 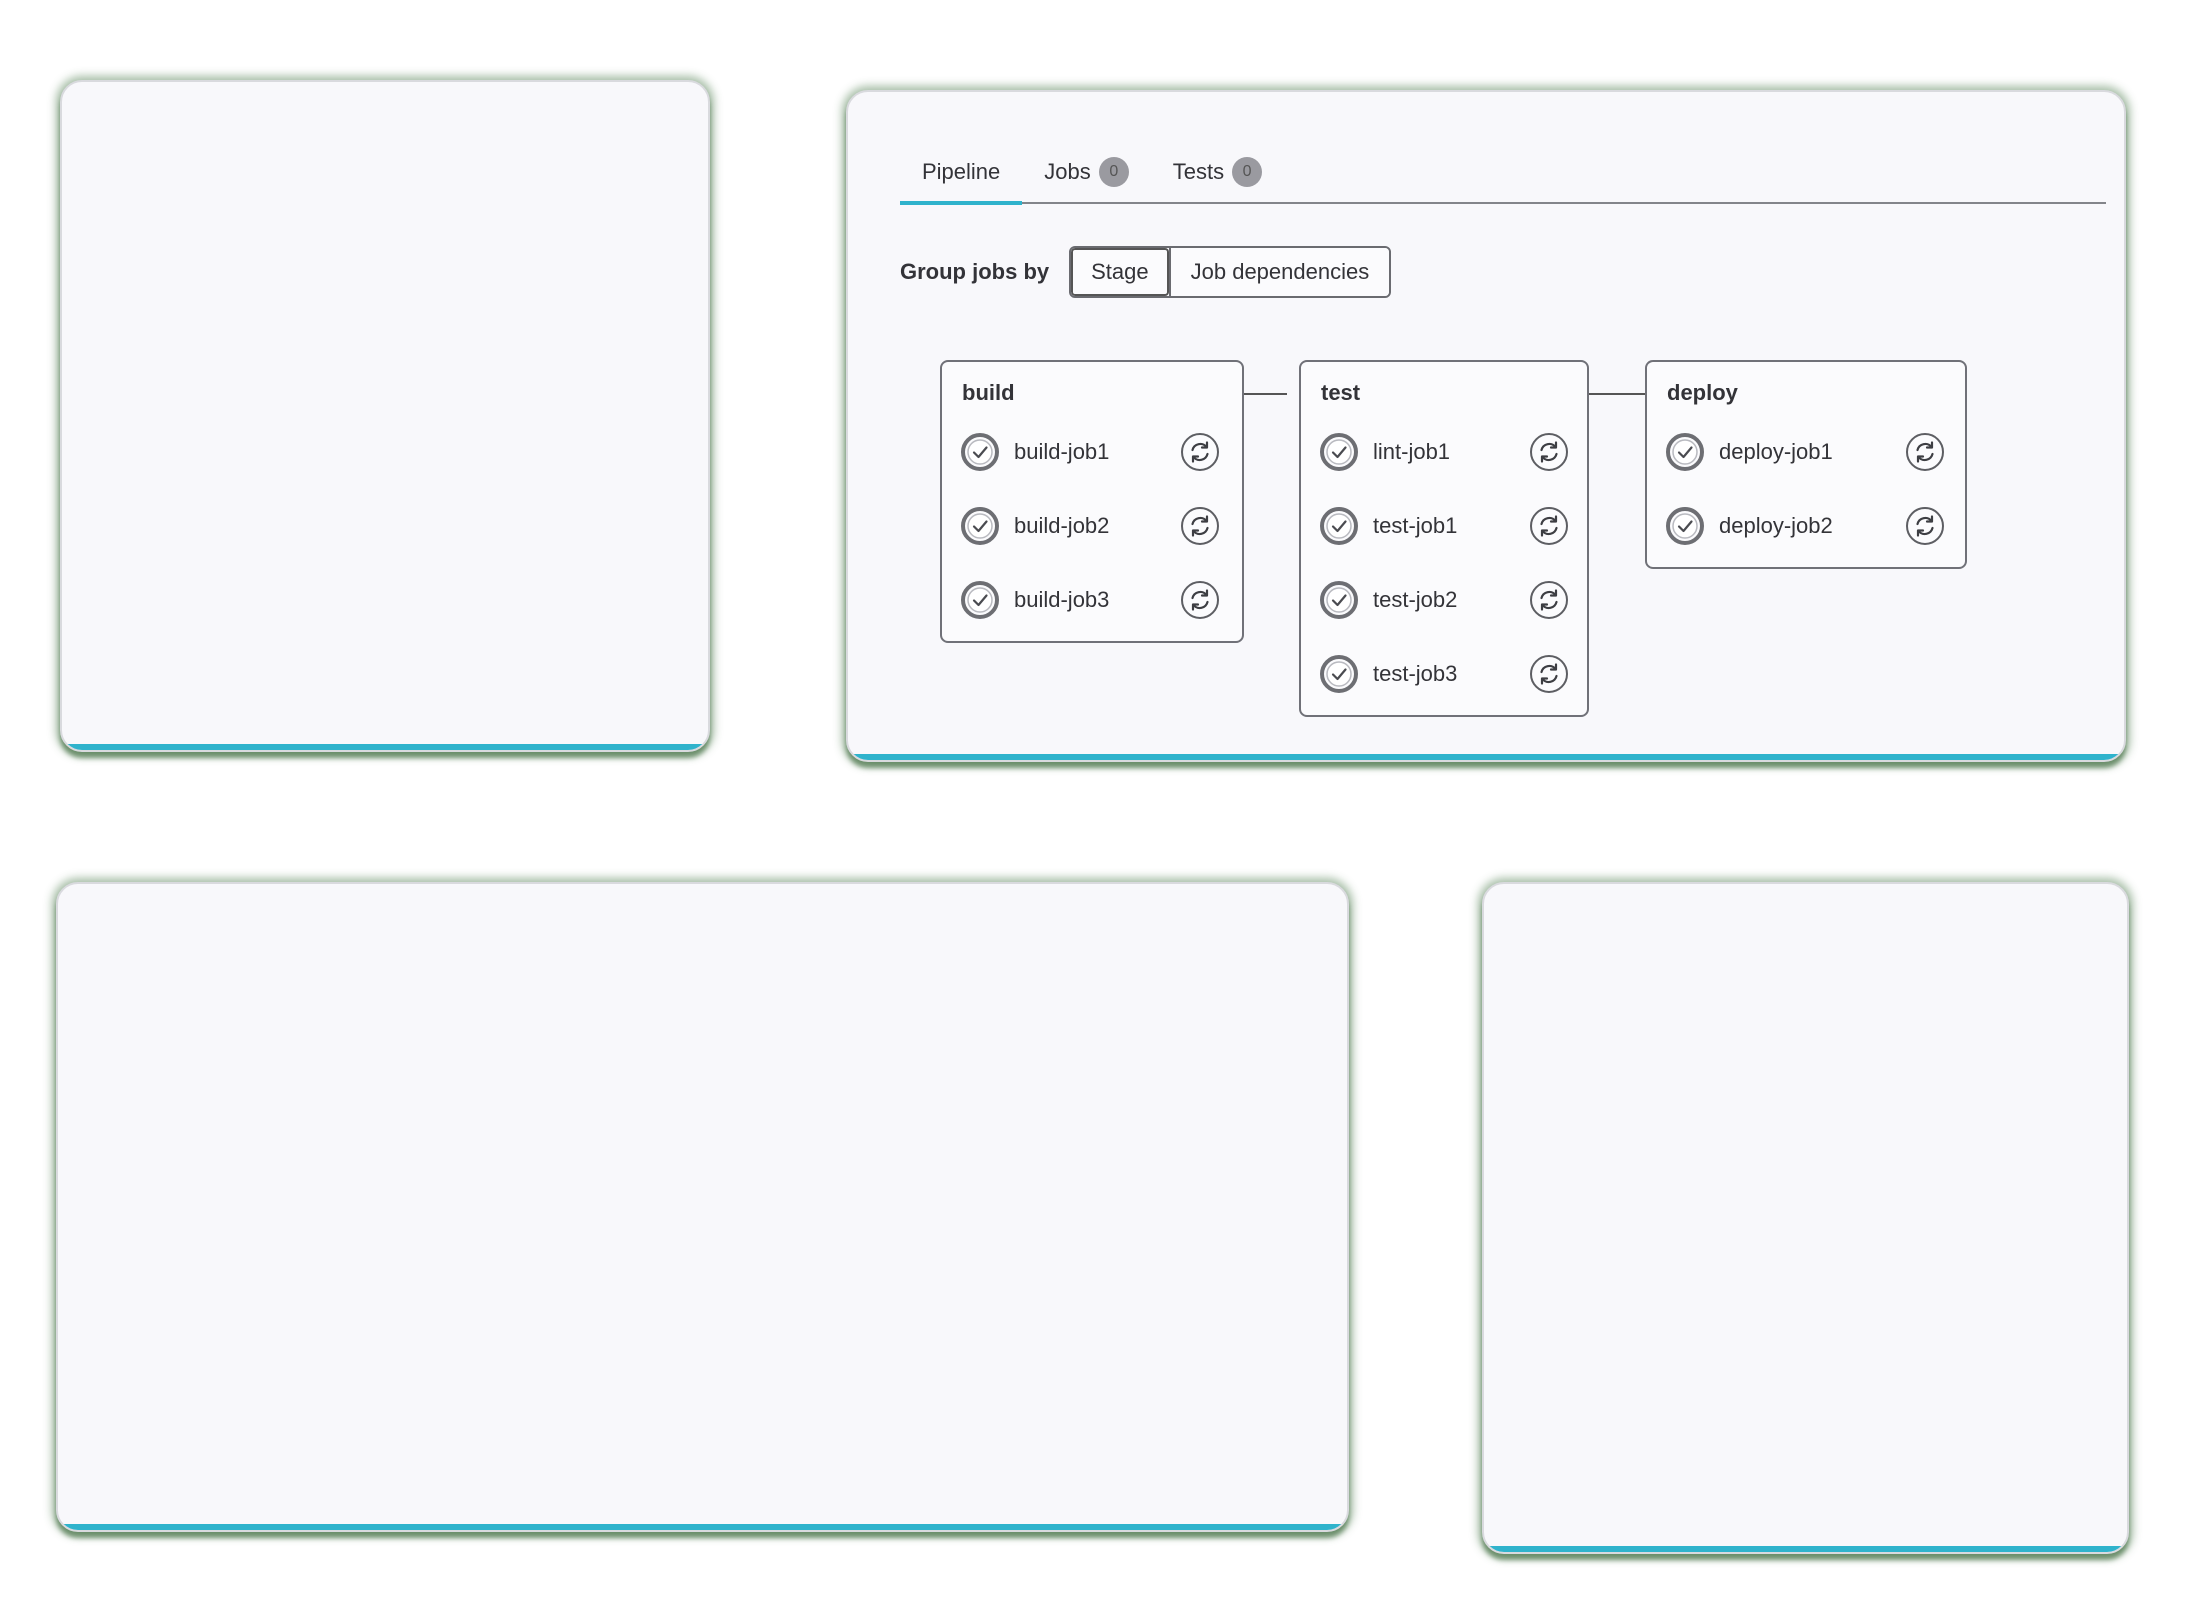 I want to click on stage-column-deploy: deploy deploy-job1 deploy-job2, so click(x=1806, y=464).